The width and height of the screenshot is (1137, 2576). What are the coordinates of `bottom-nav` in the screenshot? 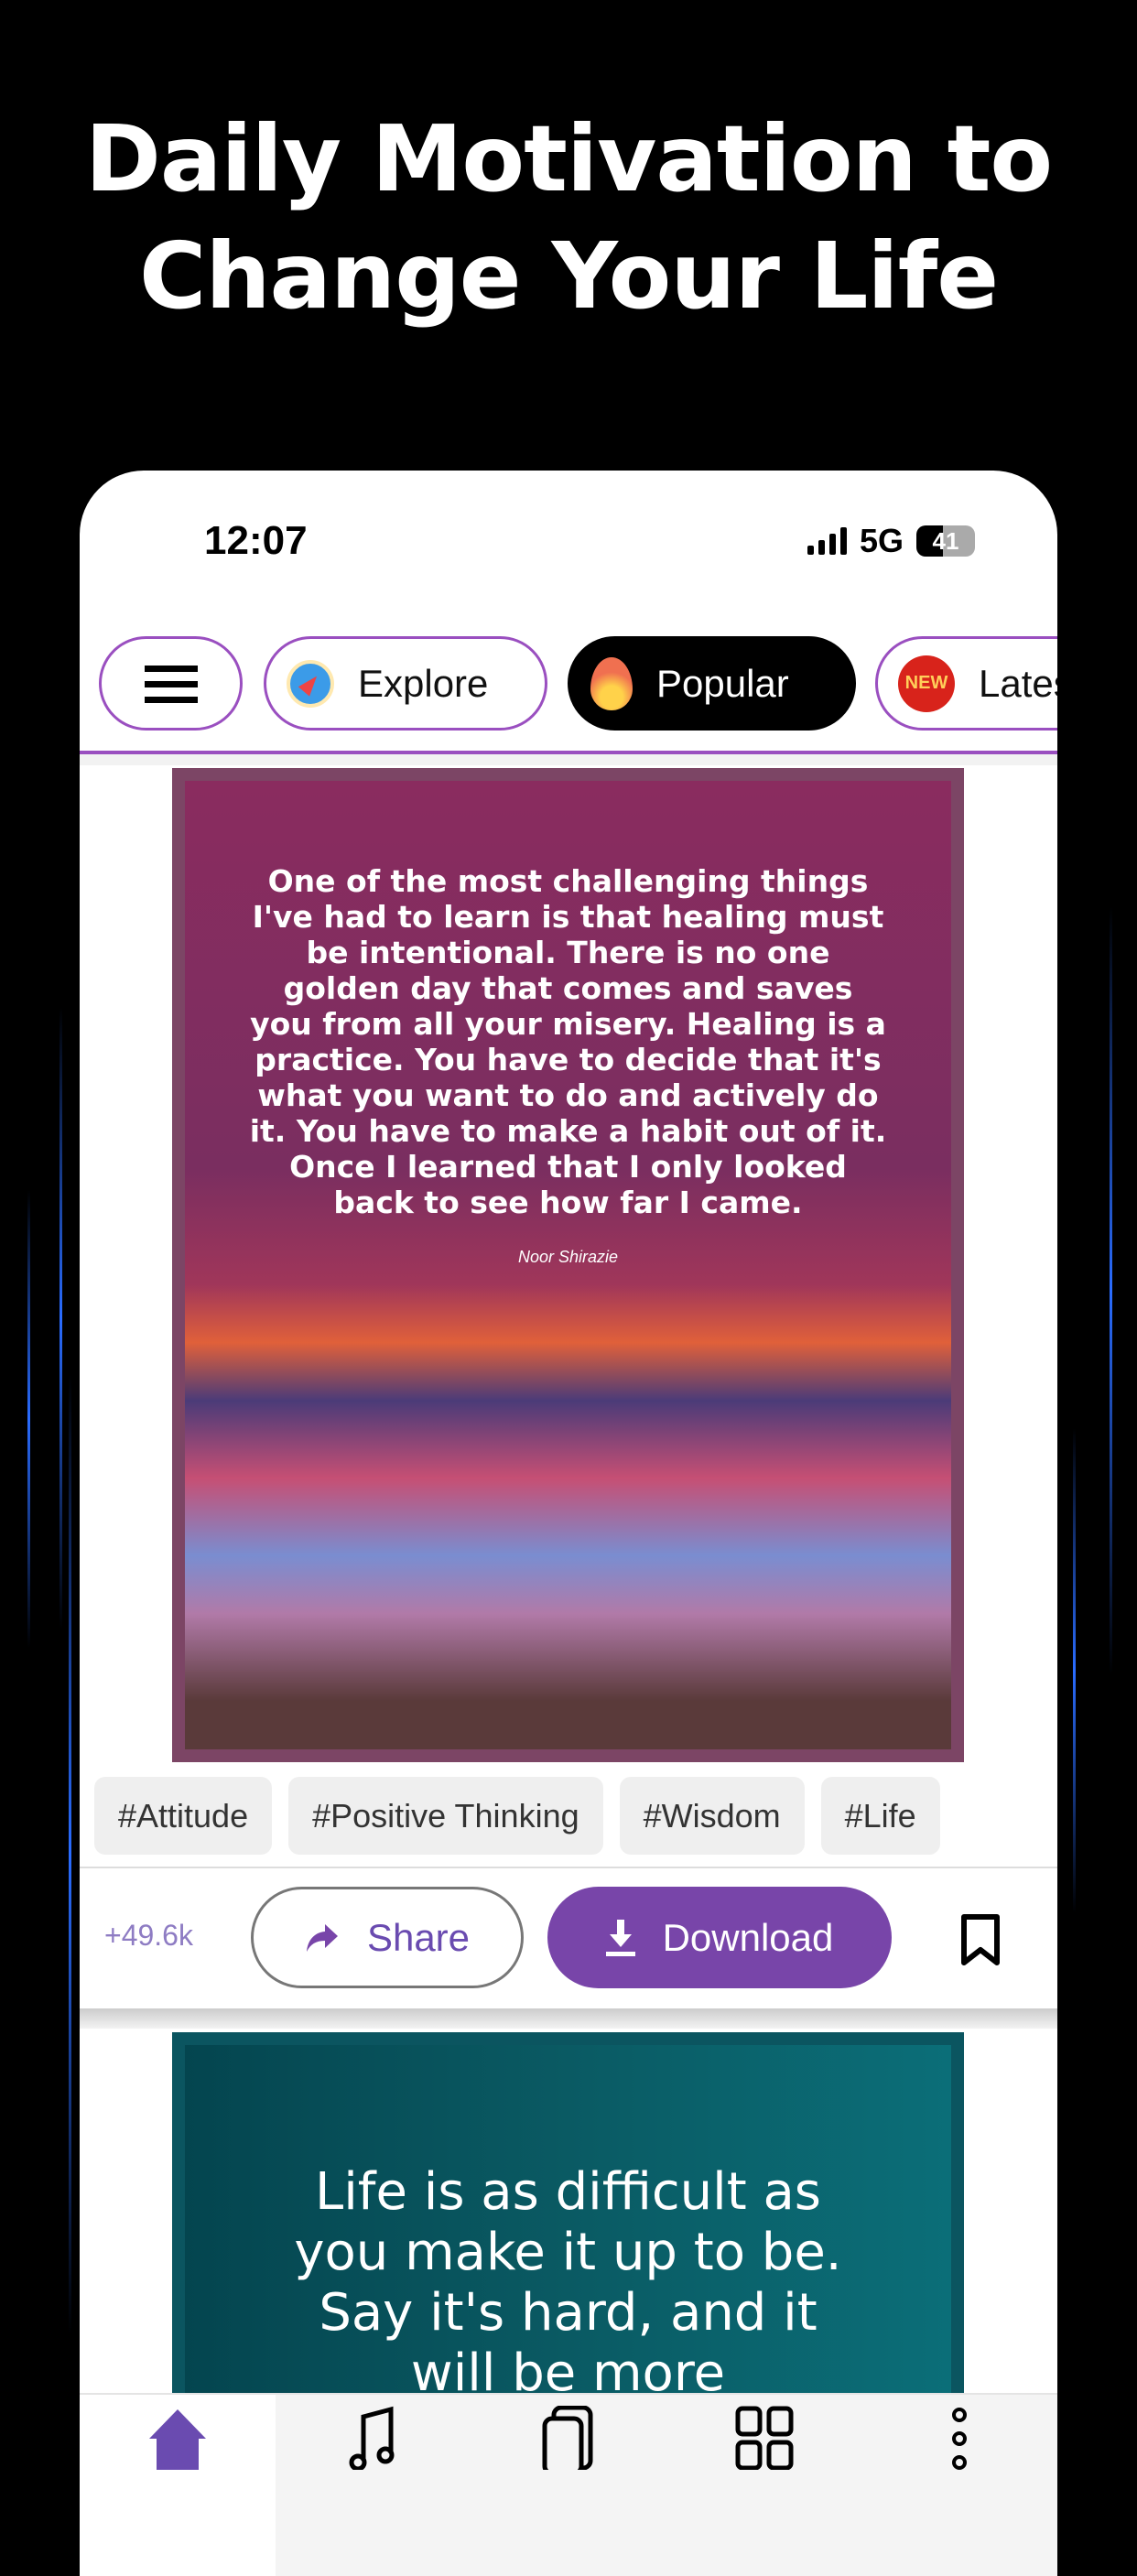 It's located at (568, 2484).